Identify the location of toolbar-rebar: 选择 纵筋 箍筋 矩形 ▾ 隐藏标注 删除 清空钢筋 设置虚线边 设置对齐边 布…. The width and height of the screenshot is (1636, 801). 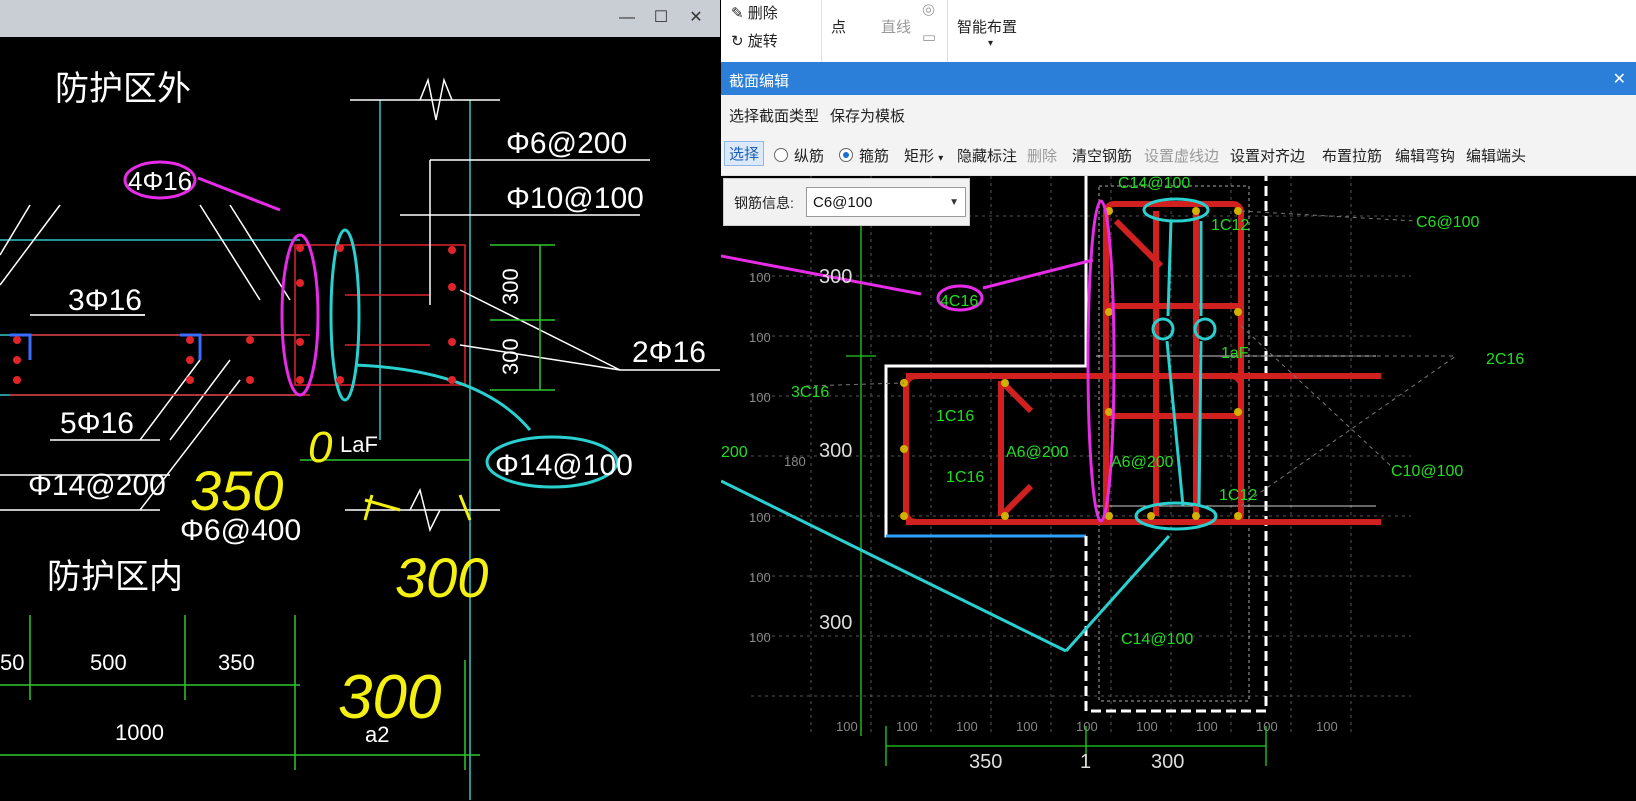
(1178, 155).